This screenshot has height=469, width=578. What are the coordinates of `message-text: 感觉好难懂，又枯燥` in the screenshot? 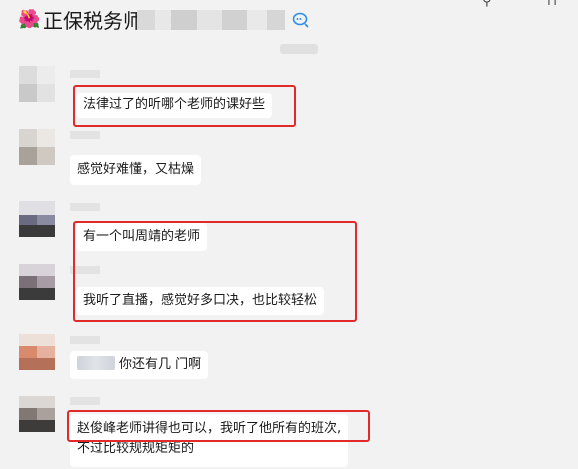 It's located at (136, 169).